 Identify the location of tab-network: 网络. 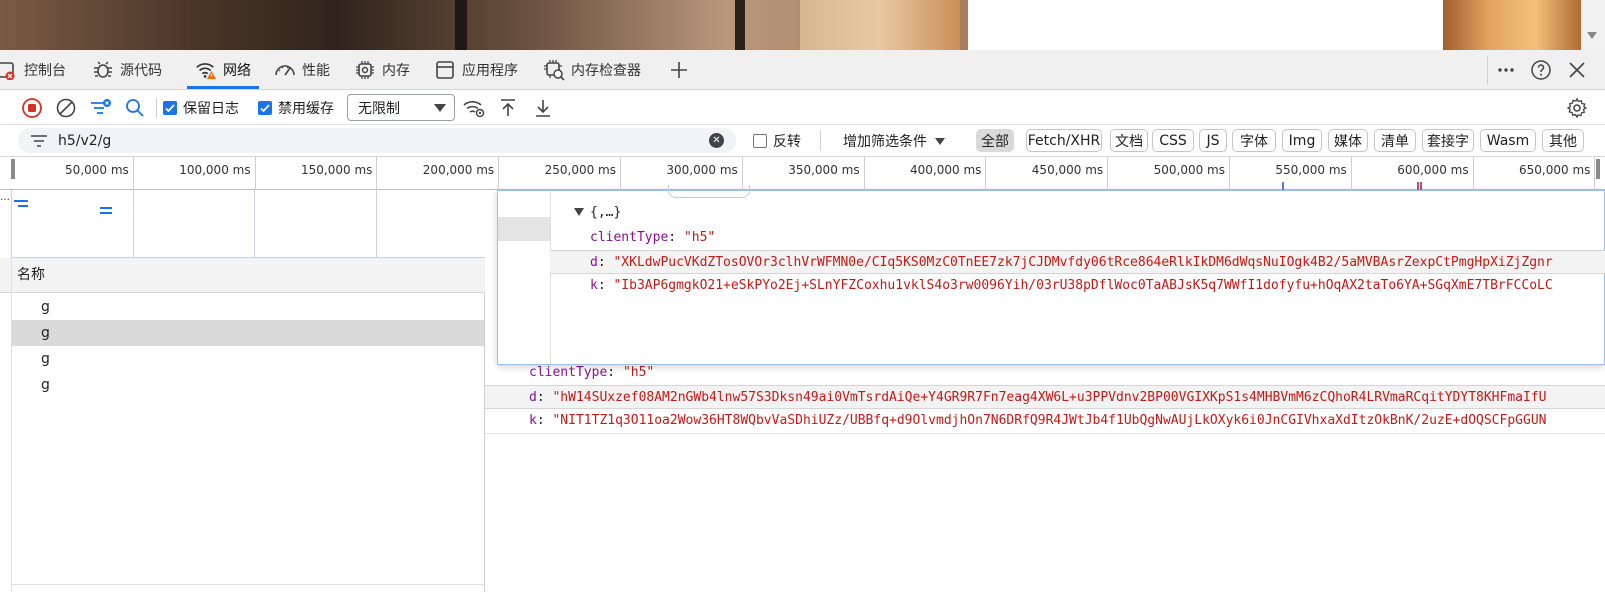
(223, 69).